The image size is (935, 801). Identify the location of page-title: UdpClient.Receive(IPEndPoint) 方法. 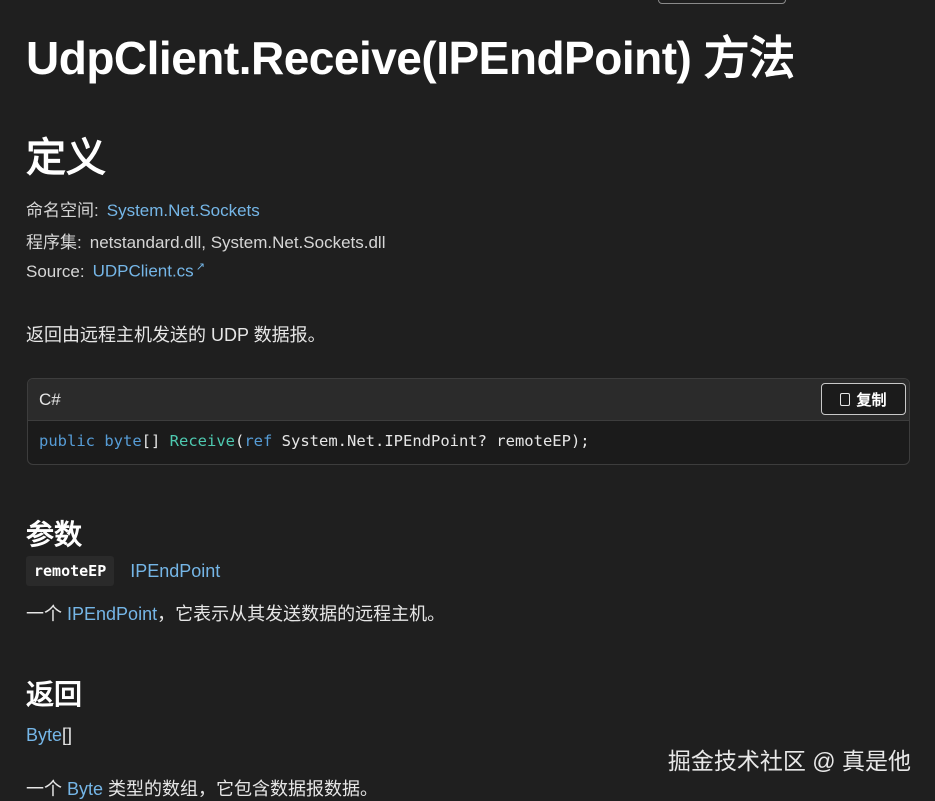
(410, 58).